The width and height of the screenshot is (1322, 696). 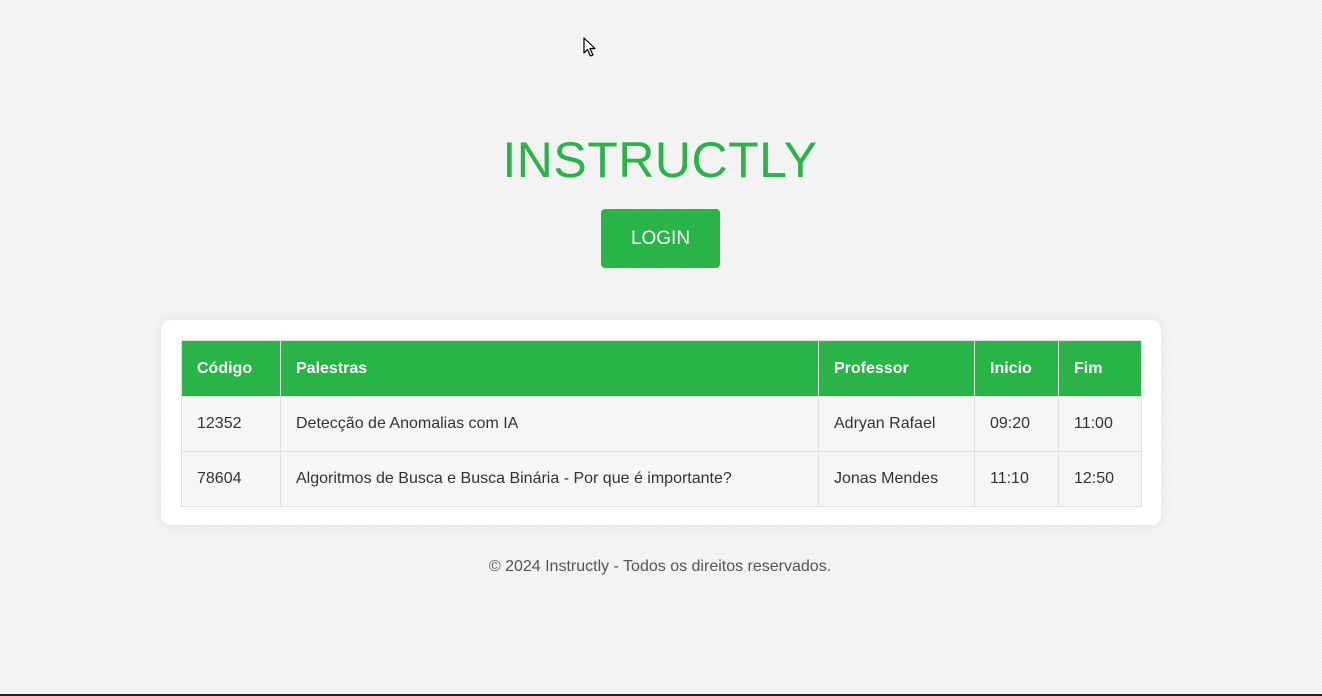 I want to click on cell-inicio: 09:20, so click(x=1016, y=424).